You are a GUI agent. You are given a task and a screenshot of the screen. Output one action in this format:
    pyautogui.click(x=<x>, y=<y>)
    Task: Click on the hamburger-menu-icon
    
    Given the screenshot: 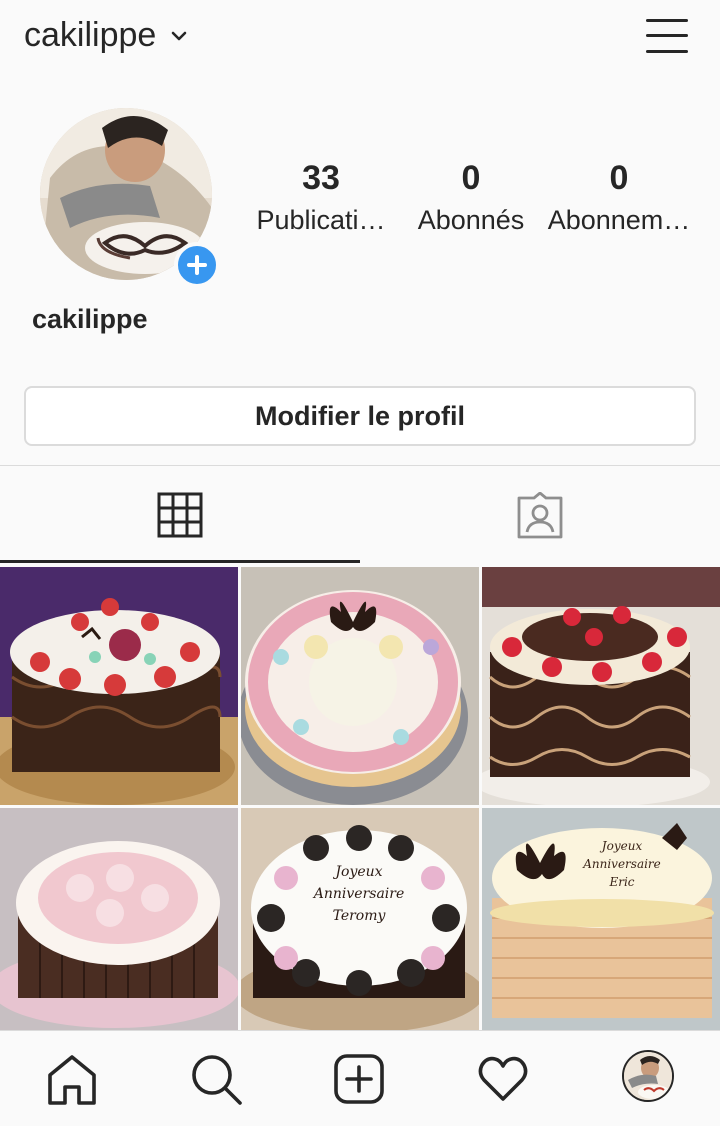 What is the action you would take?
    pyautogui.click(x=667, y=36)
    